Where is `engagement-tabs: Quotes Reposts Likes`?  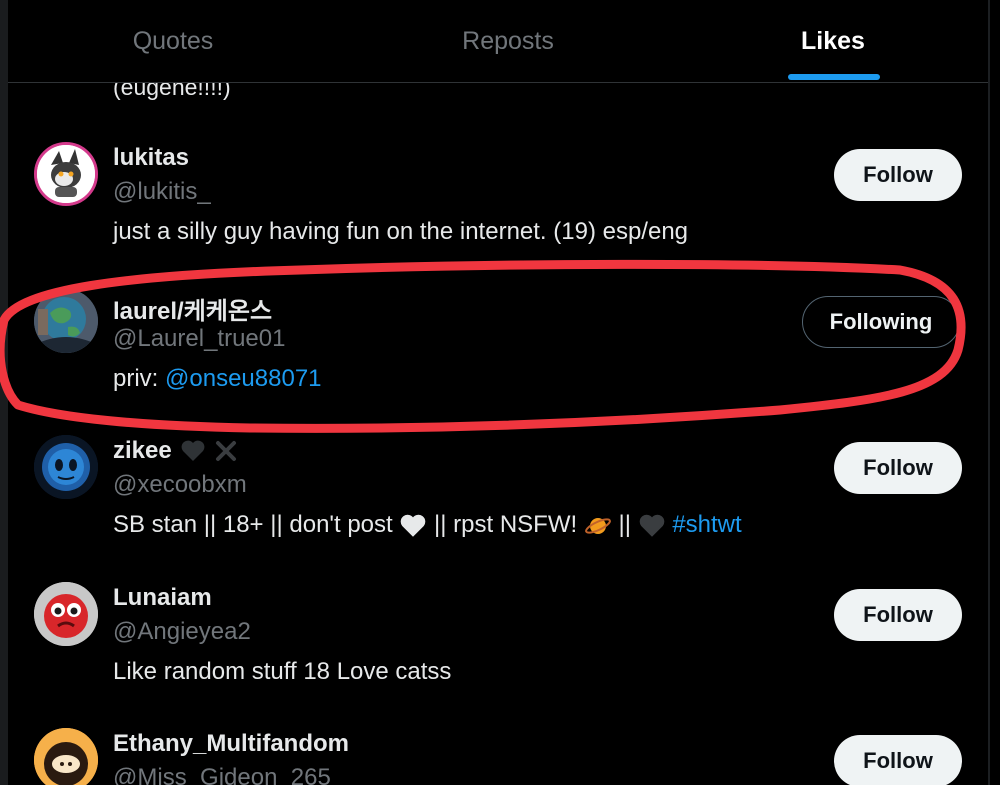
engagement-tabs: Quotes Reposts Likes is located at coordinates (498, 41).